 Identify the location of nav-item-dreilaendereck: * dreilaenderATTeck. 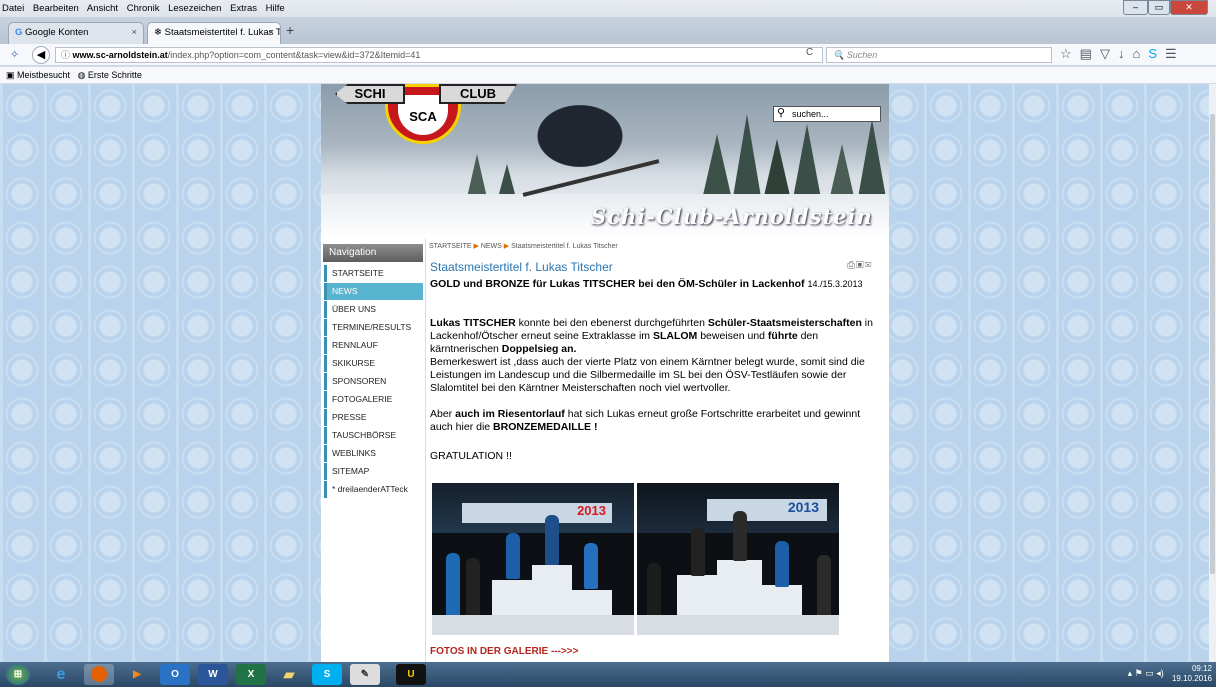
(373, 489).